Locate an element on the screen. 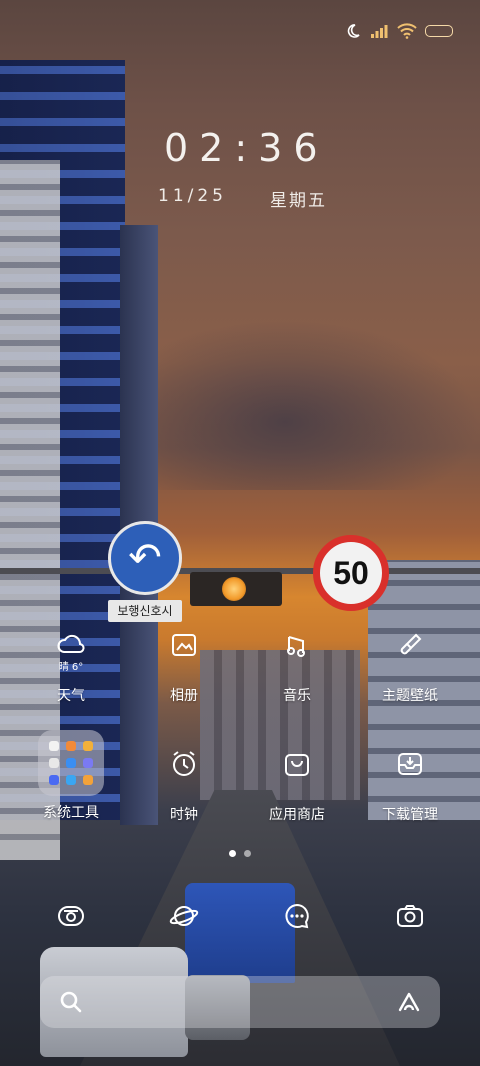 This screenshot has height=1066, width=480. app-label: 应用商店 is located at coordinates (297, 815).